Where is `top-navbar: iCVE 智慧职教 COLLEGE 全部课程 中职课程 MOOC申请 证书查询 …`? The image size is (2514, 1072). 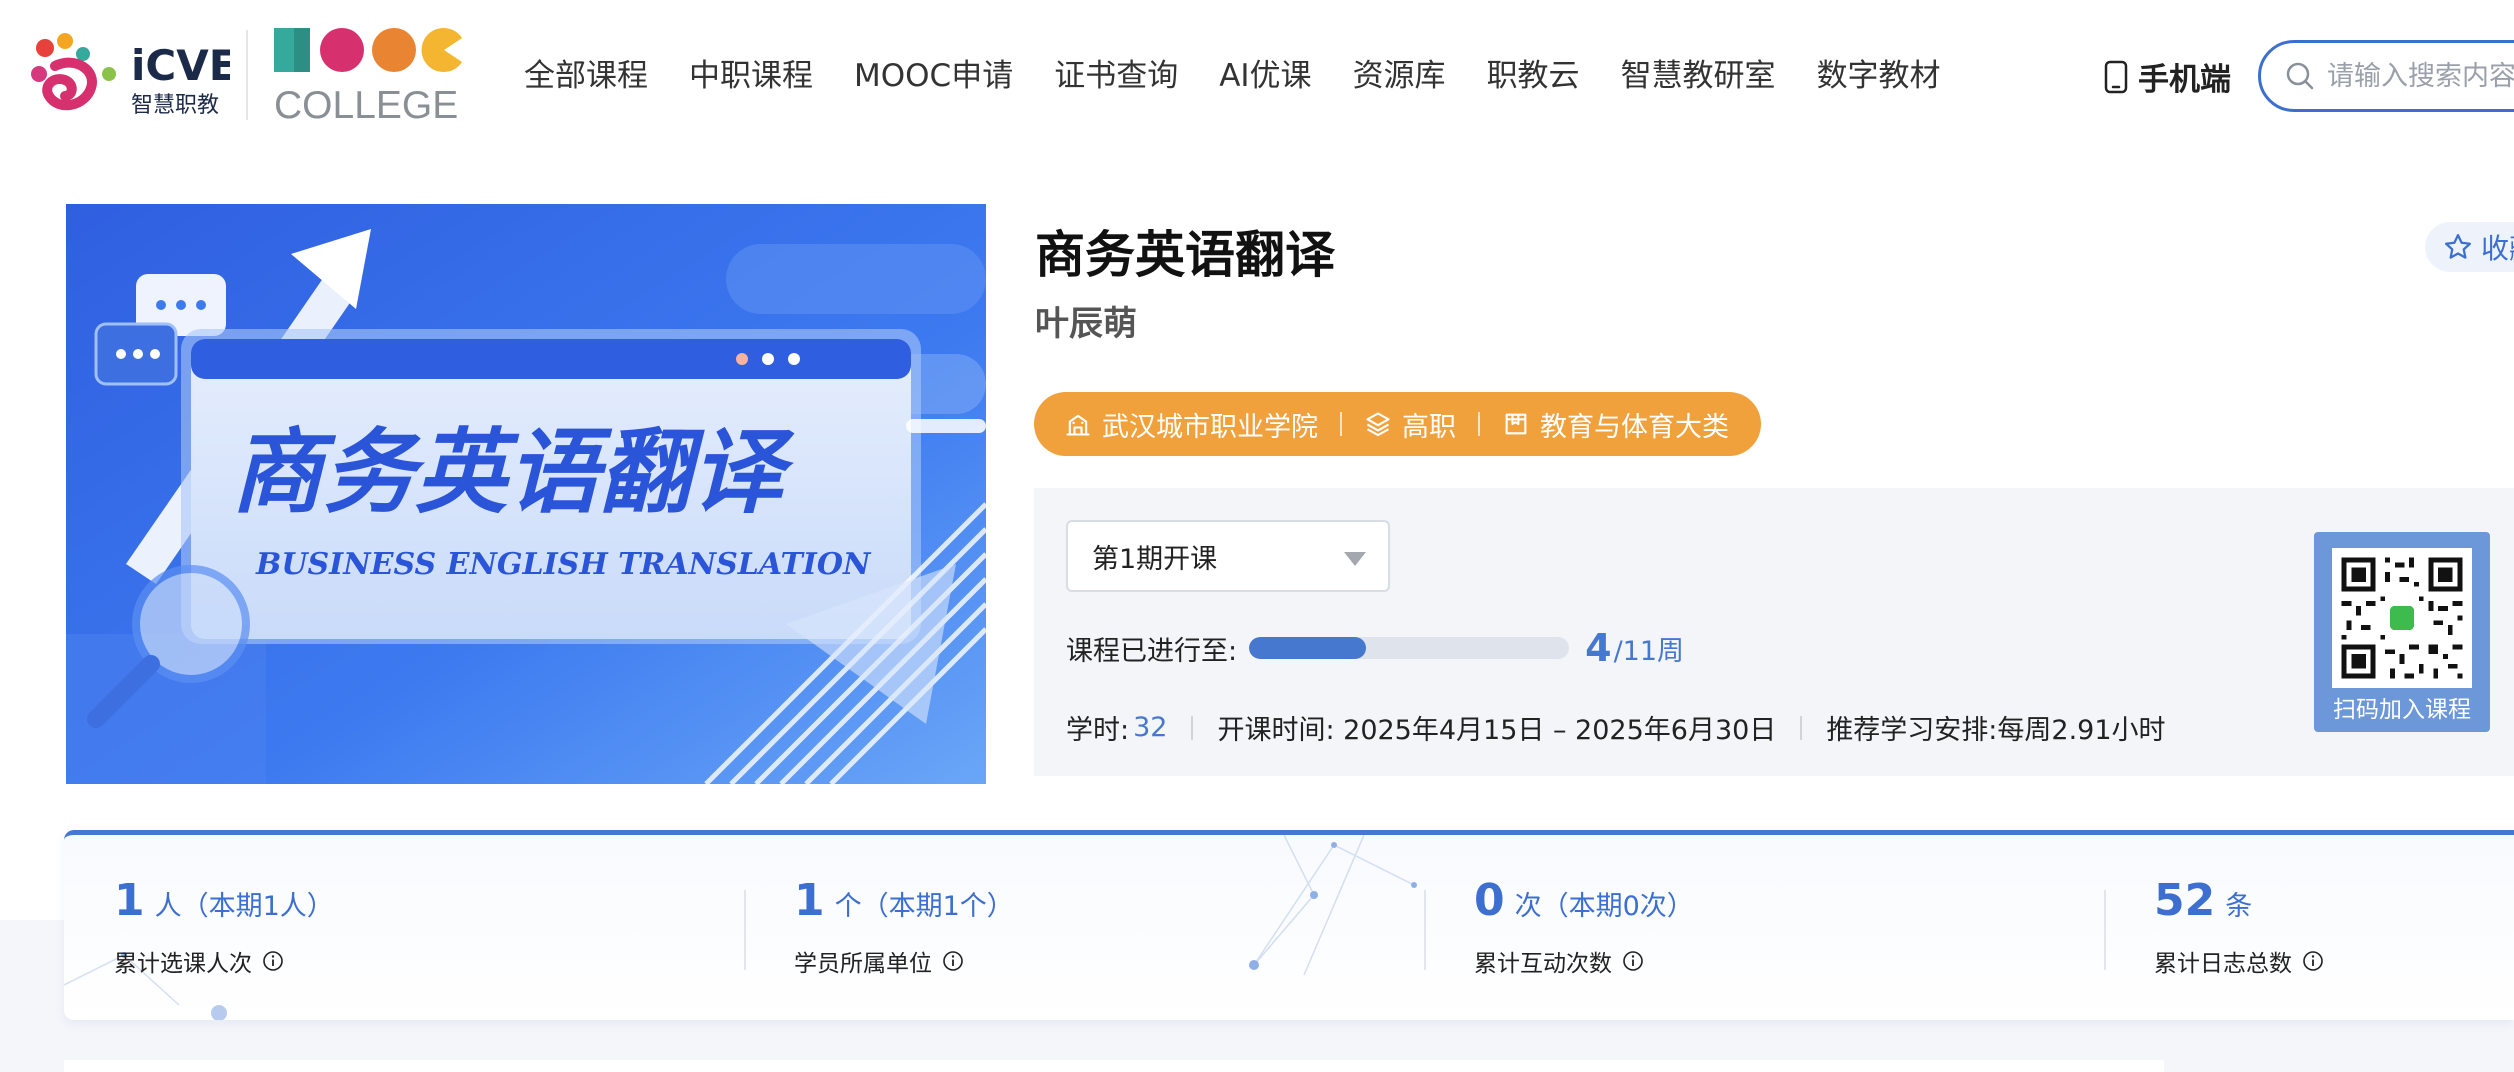
top-navbar: iCVE 智慧职教 COLLEGE 全部课程 中职课程 MOOC申请 证书查询 … is located at coordinates (1257, 77).